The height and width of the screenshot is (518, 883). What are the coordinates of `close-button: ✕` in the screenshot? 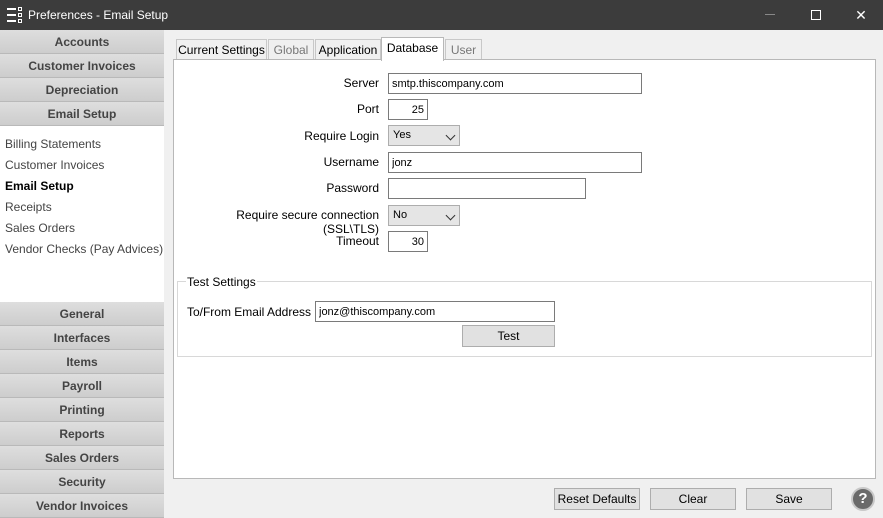 It's located at (860, 15).